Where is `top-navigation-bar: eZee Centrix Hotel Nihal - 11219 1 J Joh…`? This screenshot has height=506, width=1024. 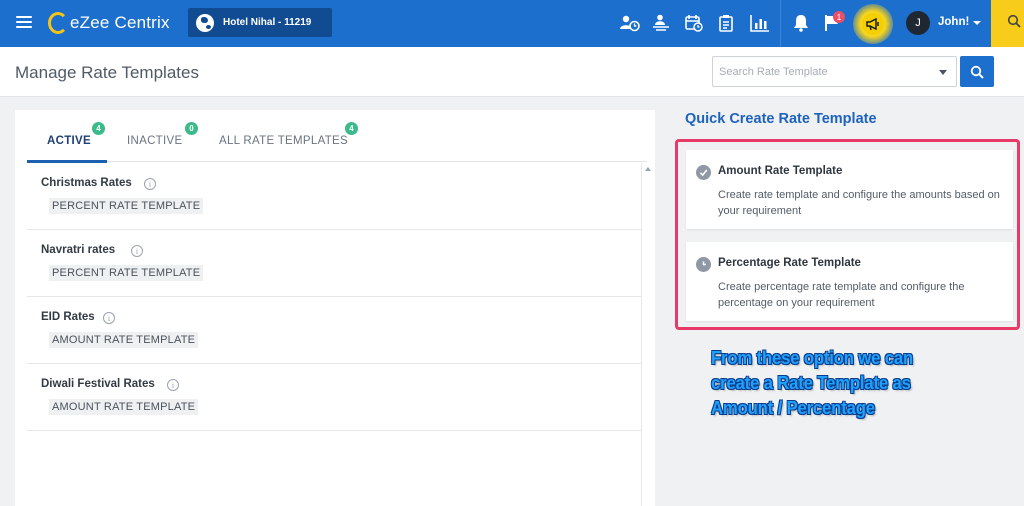
top-navigation-bar: eZee Centrix Hotel Nihal - 11219 1 J Joh… is located at coordinates (512, 23).